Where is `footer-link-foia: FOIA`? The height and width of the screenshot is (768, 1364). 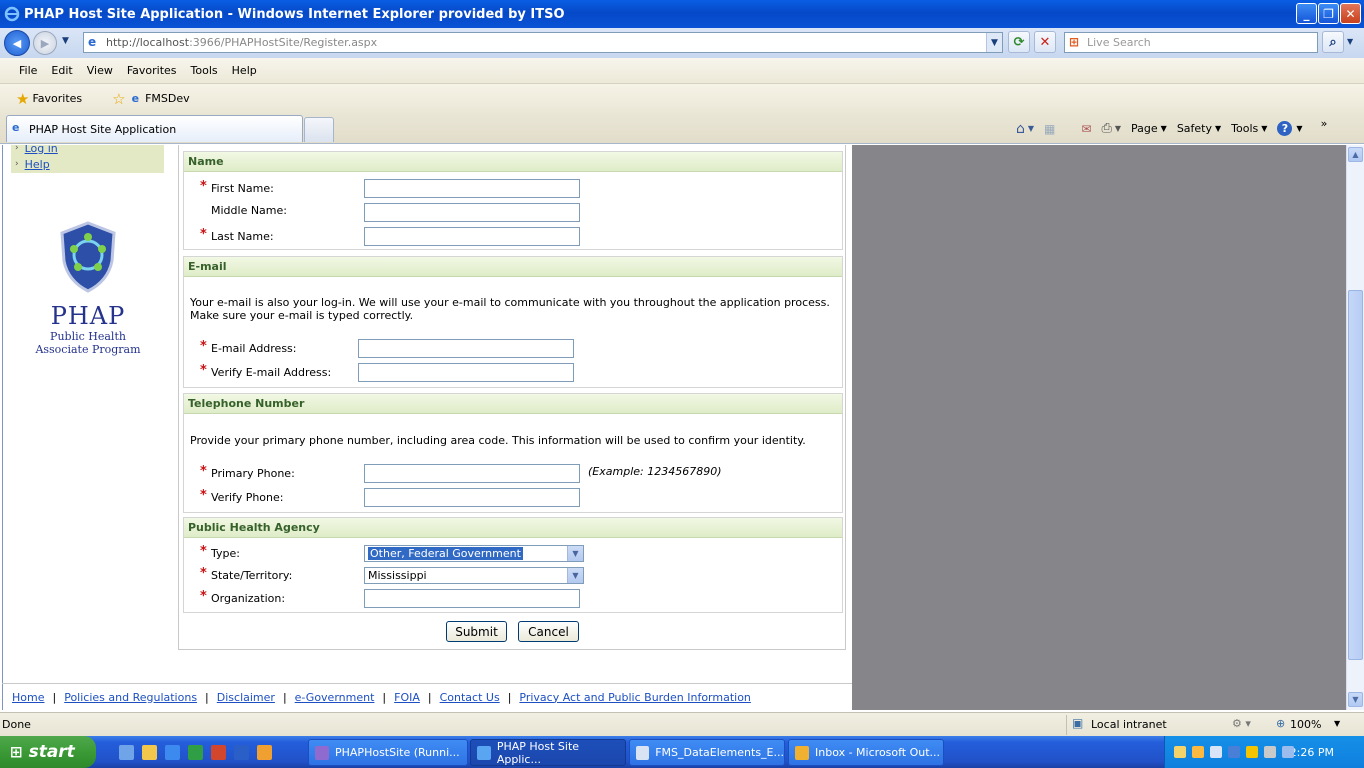
footer-link-foia: FOIA is located at coordinates (407, 697).